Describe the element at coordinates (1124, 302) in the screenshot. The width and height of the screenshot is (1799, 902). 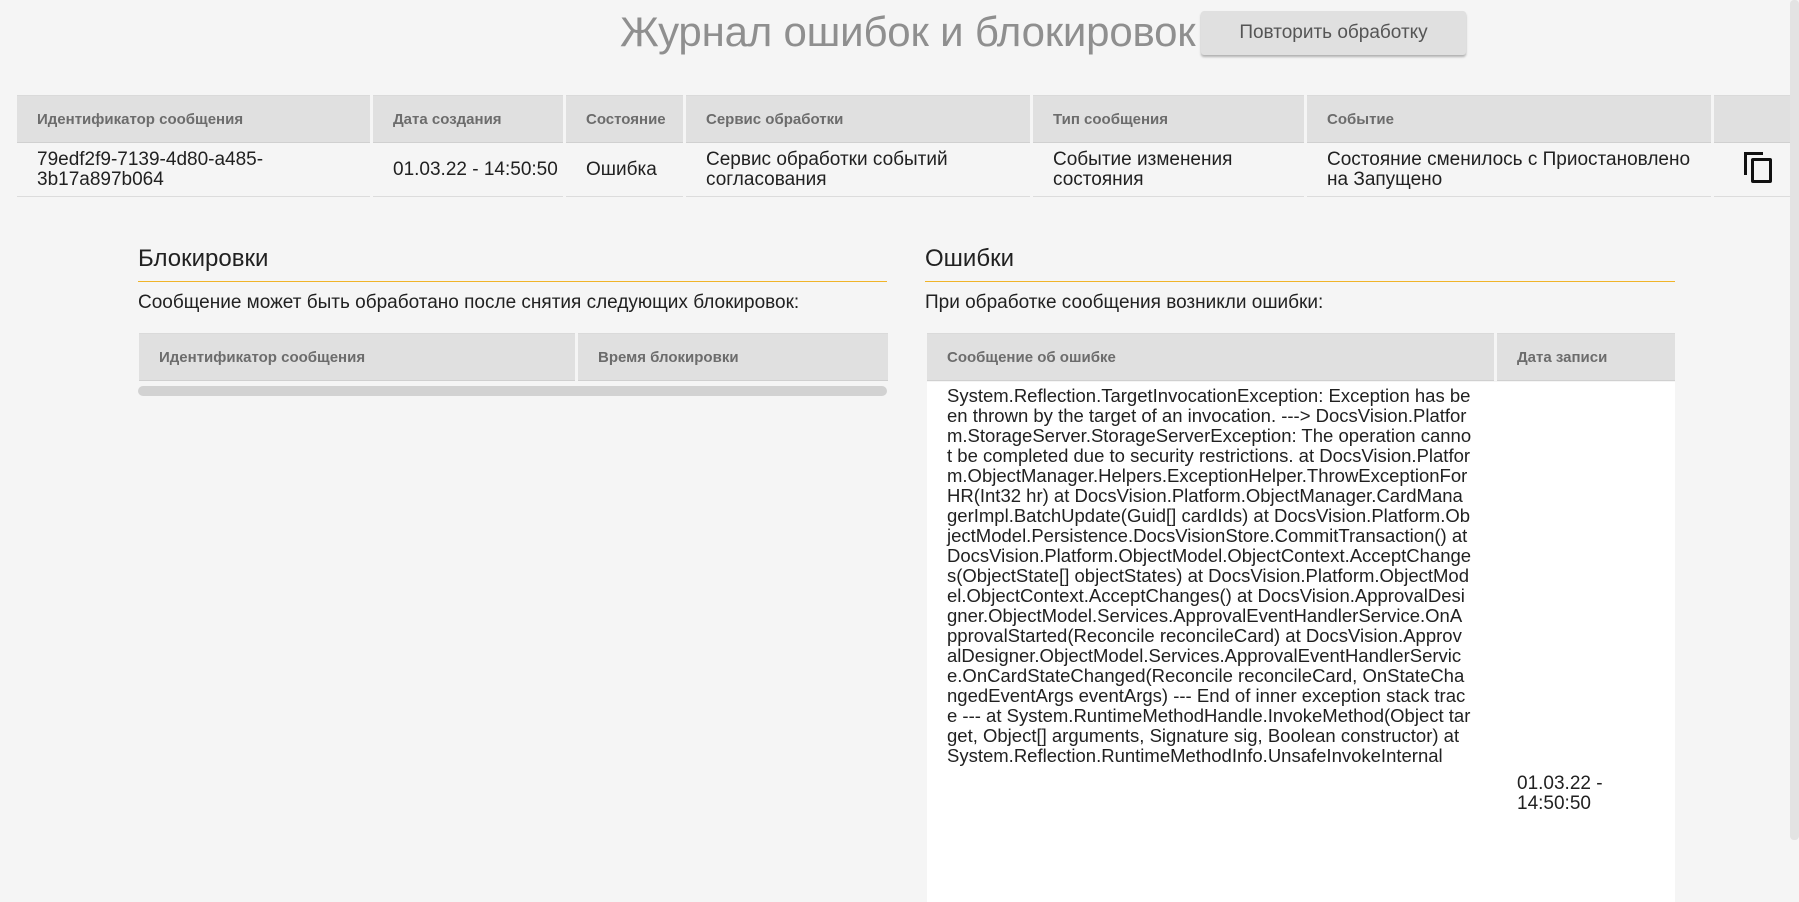
I see `errors-description: При обработке сообщения возникли ошибки:` at that location.